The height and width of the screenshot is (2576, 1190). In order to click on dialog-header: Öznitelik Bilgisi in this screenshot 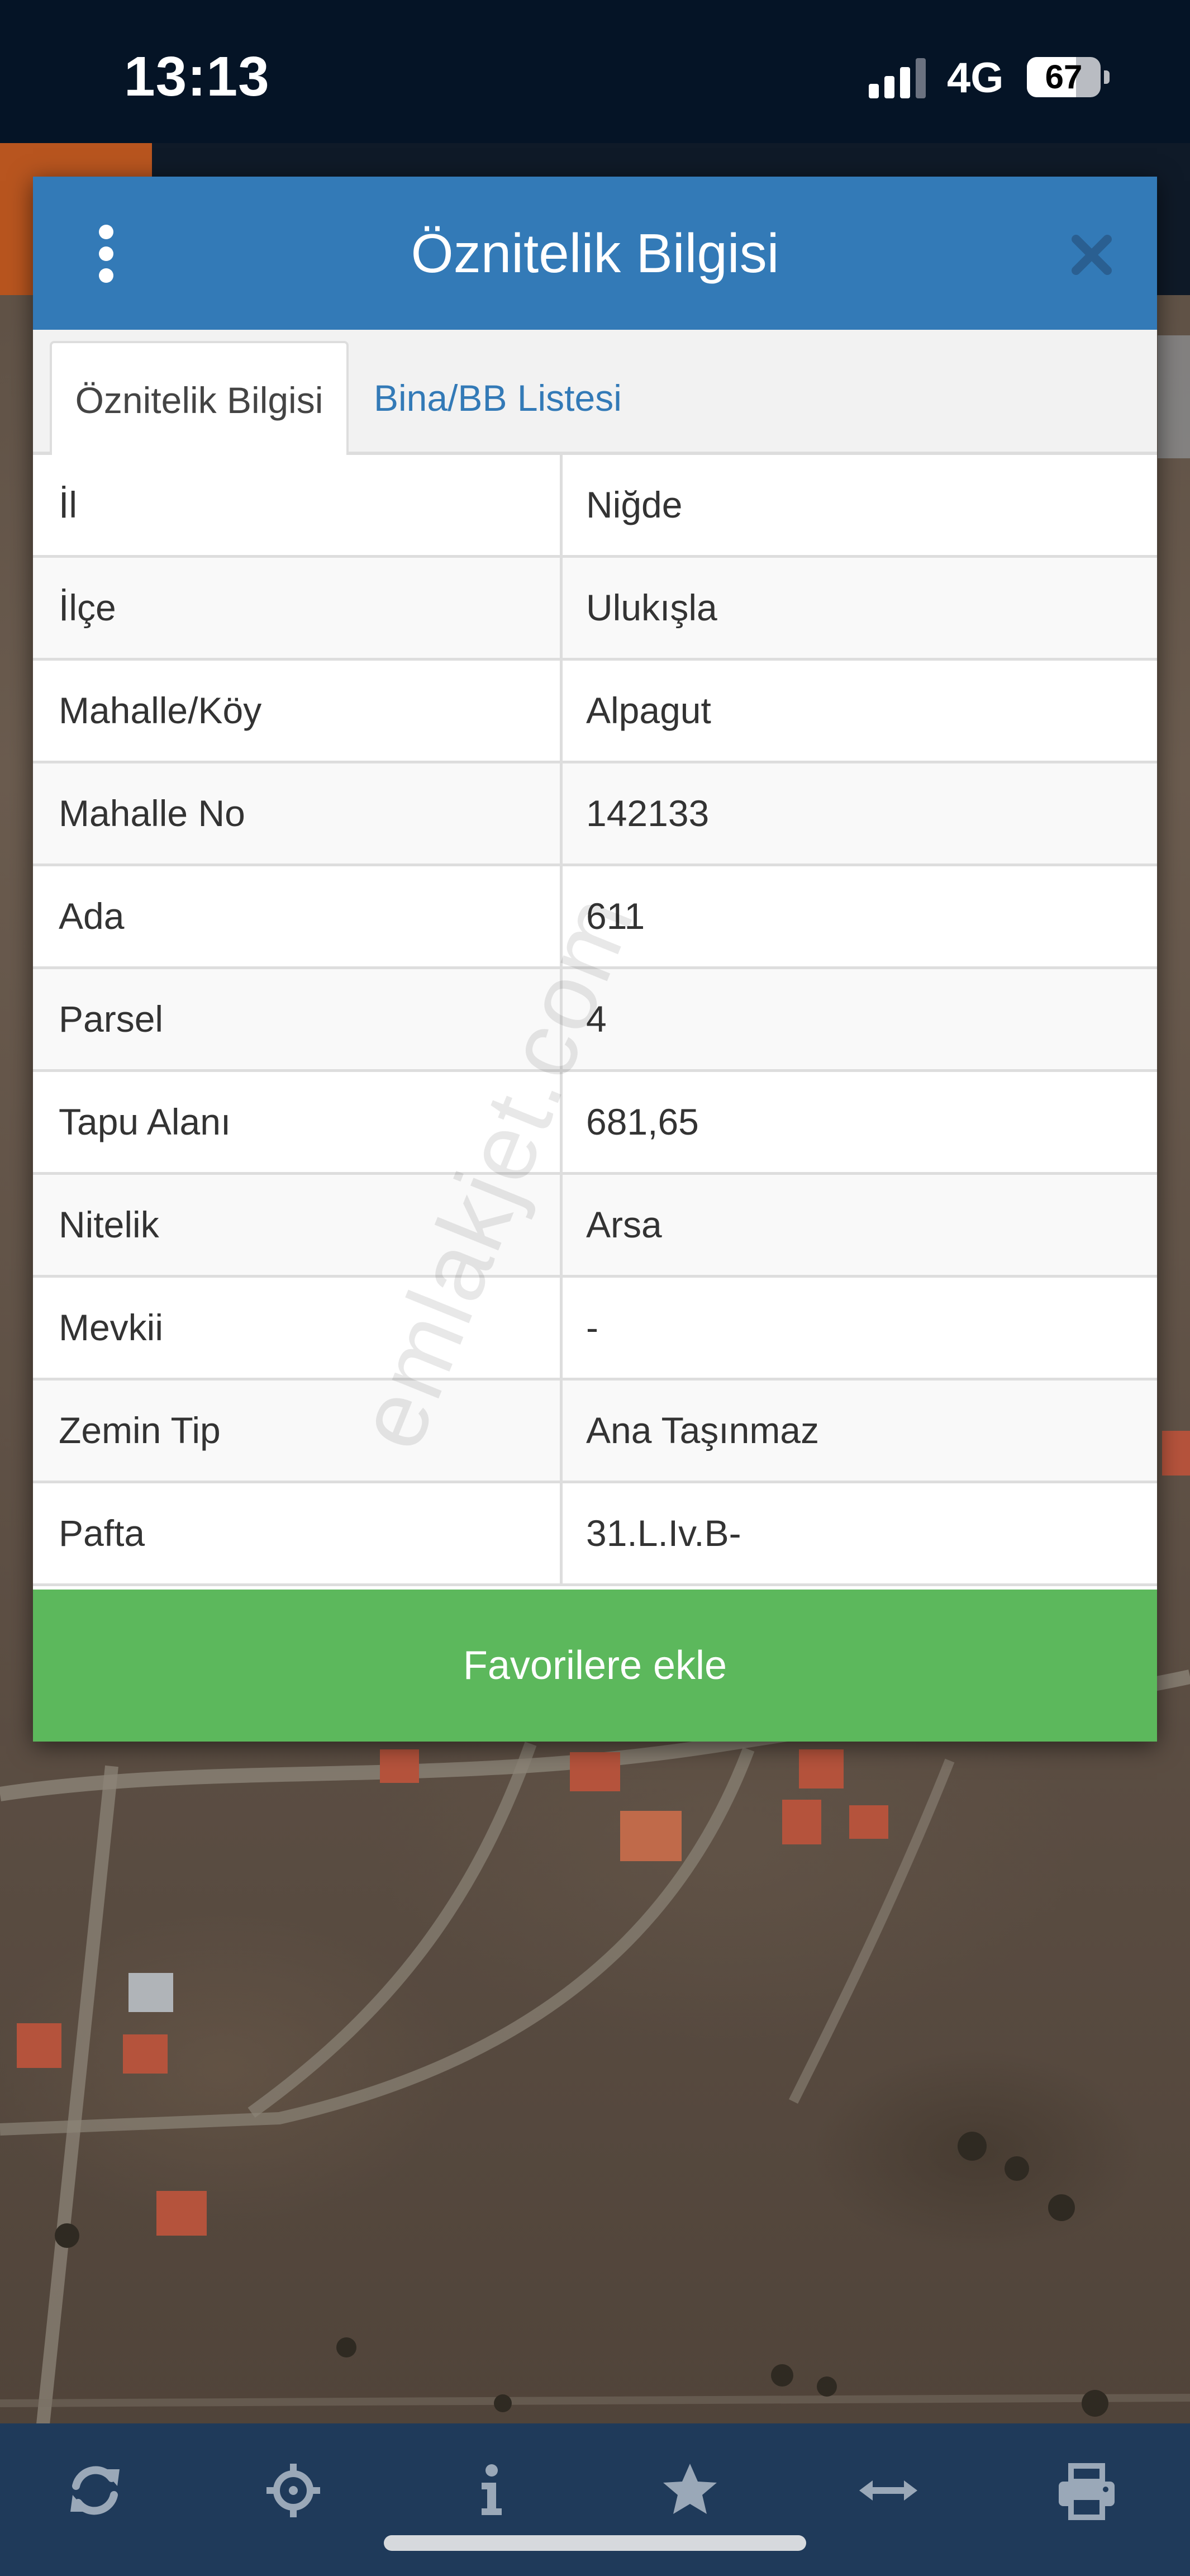, I will do `click(595, 253)`.